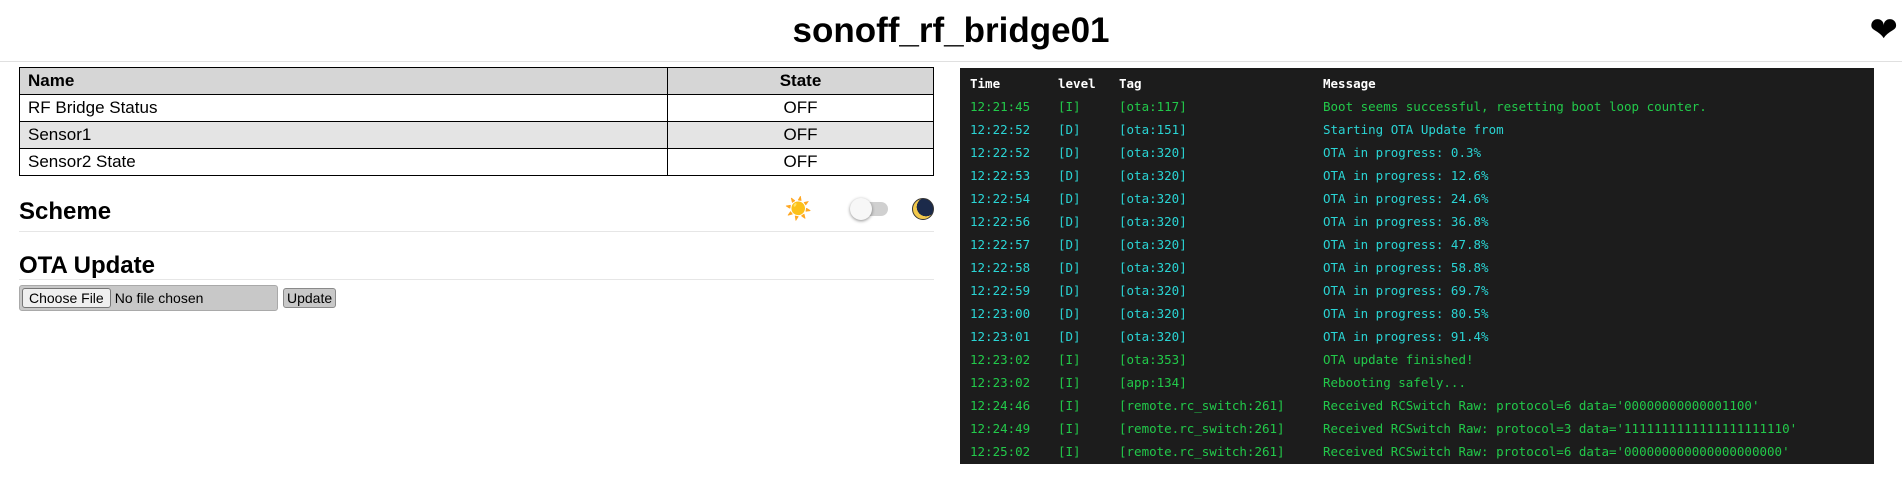 Image resolution: width=1902 pixels, height=479 pixels. What do you see at coordinates (1000, 336) in the screenshot?
I see `log-time: 12:23:01` at bounding box center [1000, 336].